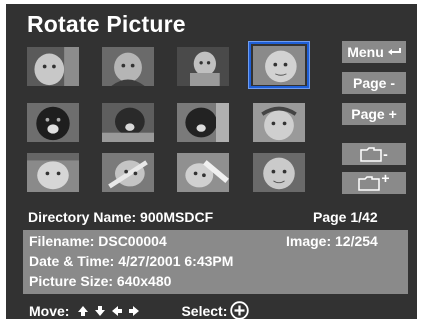 This screenshot has width=421, height=323. I want to click on folder-prev-button: -, so click(374, 154).